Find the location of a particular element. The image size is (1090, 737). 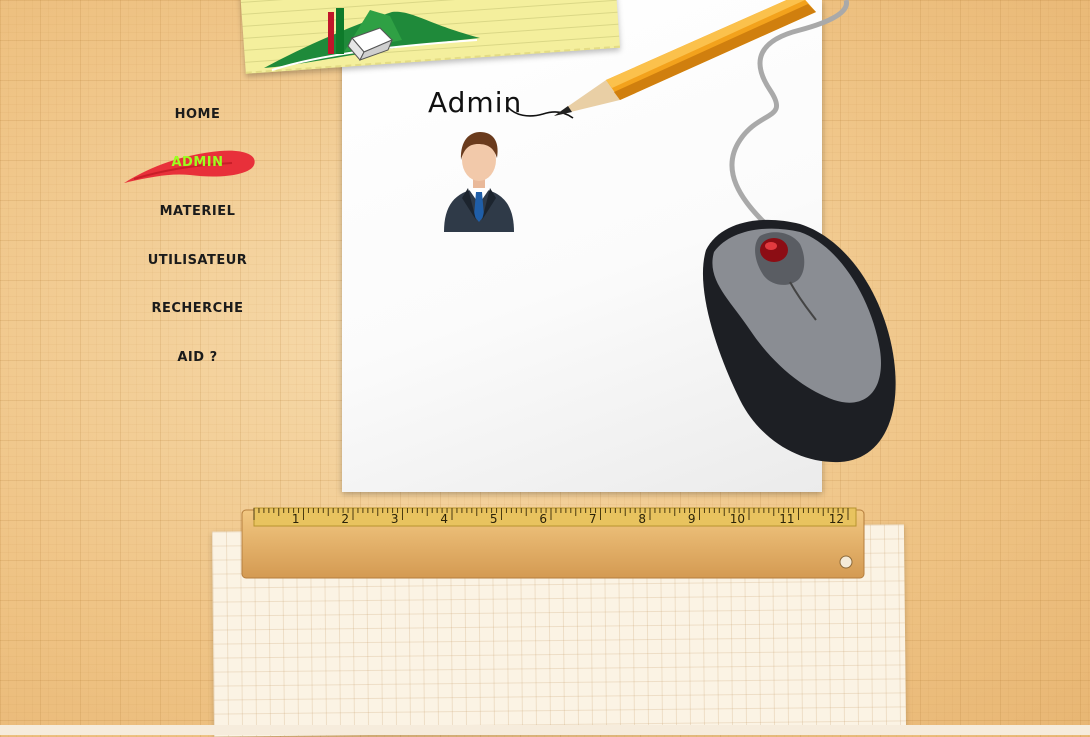

ruler-label: 3 is located at coordinates (395, 519).